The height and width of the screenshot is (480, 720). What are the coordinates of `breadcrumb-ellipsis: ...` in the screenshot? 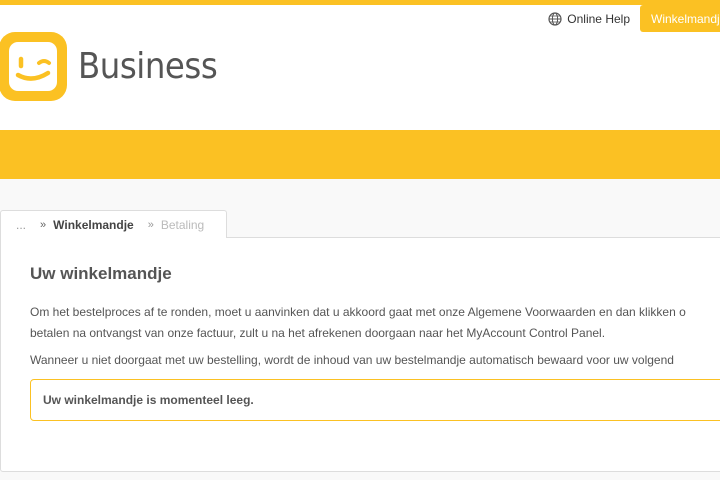 It's located at (21, 225).